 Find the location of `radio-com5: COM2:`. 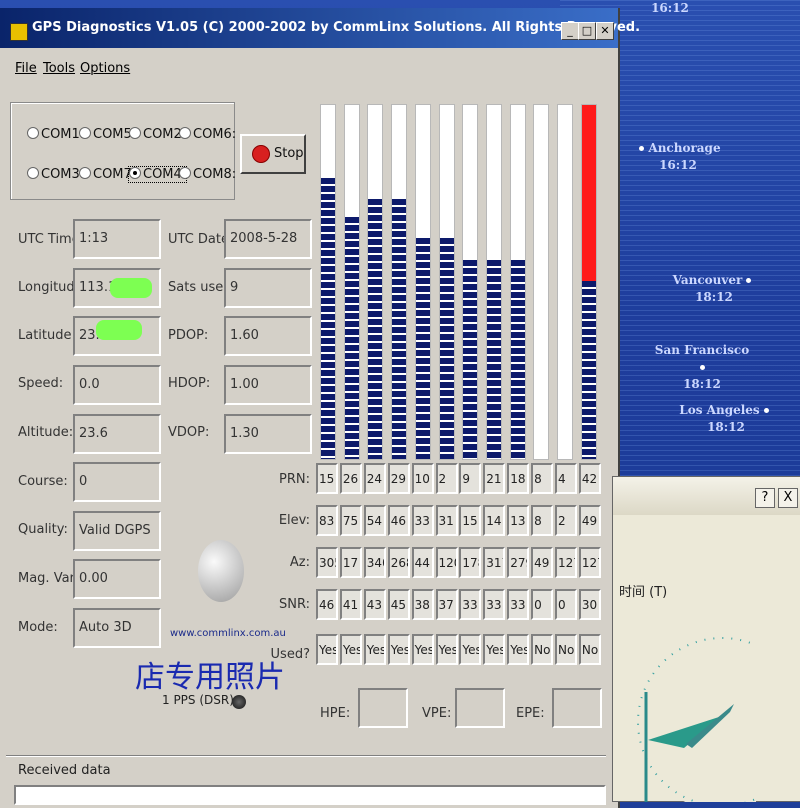

radio-com5: COM2: is located at coordinates (157, 134).